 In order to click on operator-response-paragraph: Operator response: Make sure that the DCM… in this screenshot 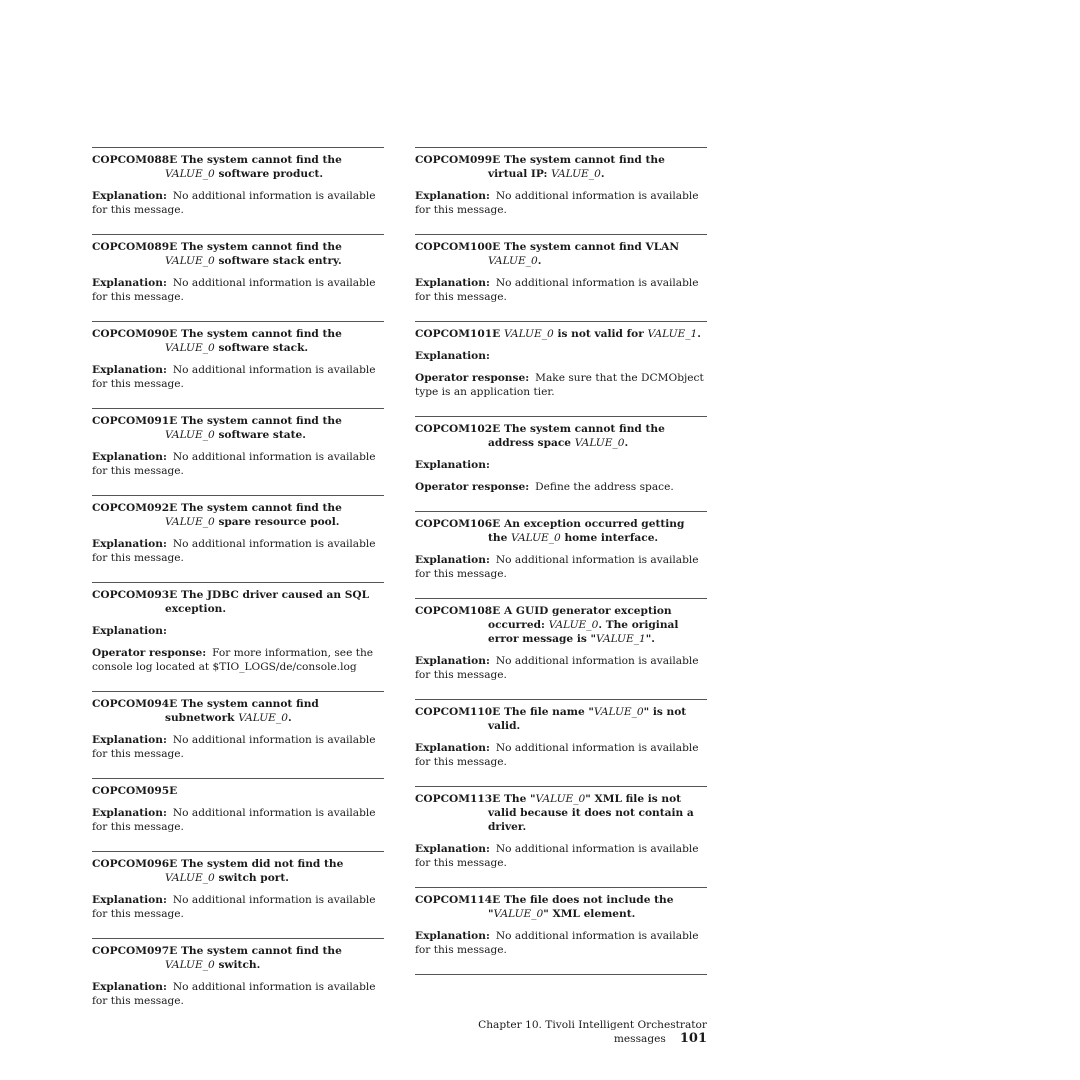, I will do `click(561, 385)`.